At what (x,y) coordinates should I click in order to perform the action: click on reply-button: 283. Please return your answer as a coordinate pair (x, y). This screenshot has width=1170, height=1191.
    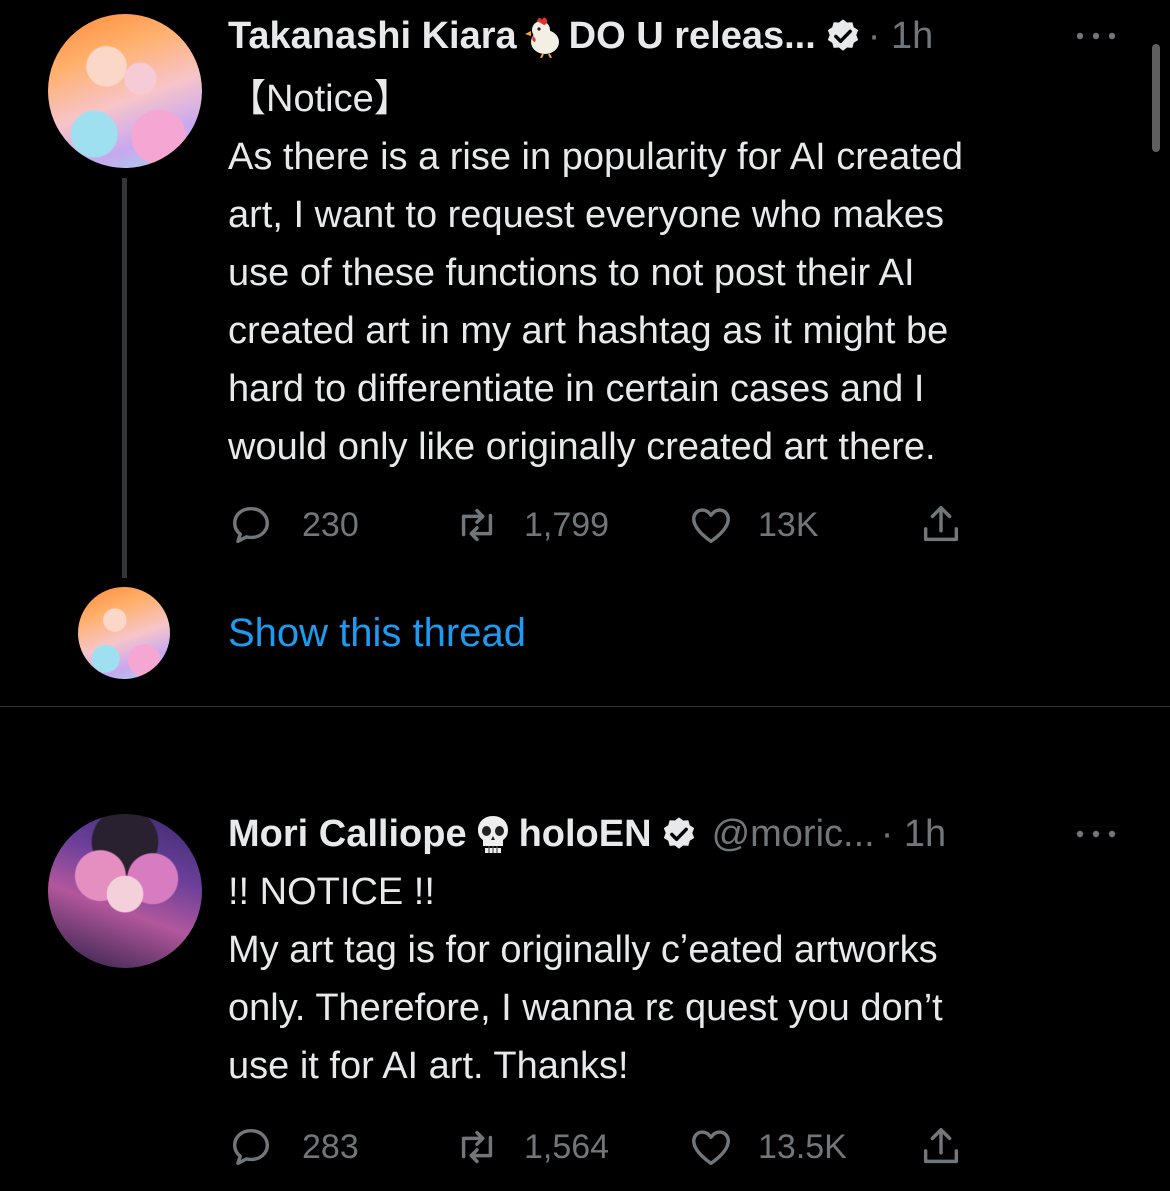
    Looking at the image, I should click on (293, 1147).